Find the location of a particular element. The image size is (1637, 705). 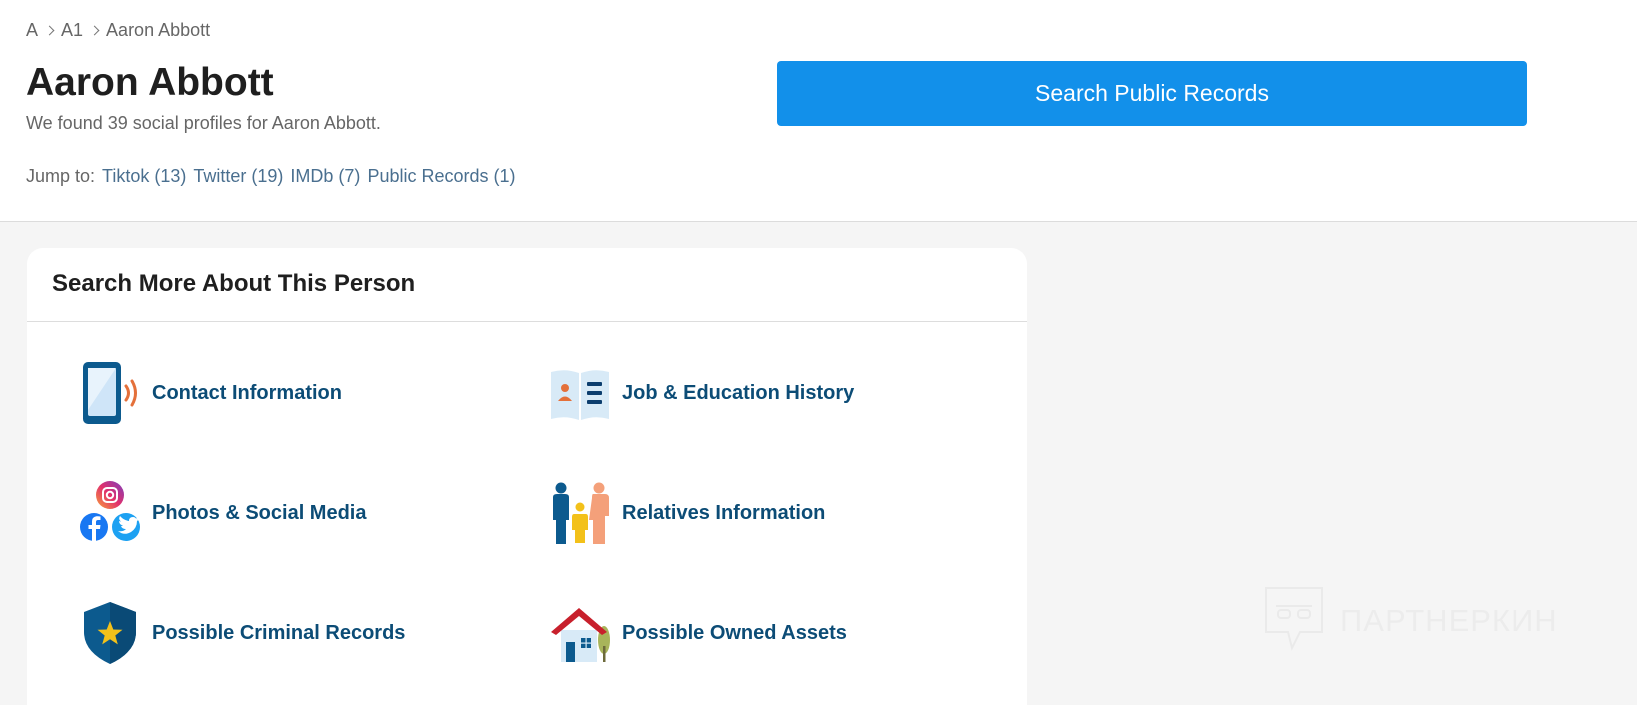

item-possible-criminal-records: Possible Criminal Records is located at coordinates (242, 633).